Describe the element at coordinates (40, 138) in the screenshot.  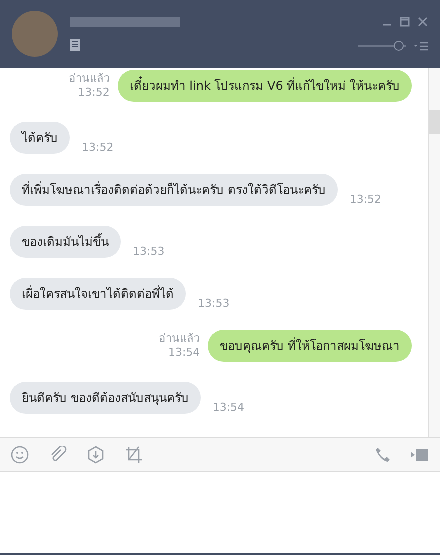
I see `message-bubble: ได้ครับ` at that location.